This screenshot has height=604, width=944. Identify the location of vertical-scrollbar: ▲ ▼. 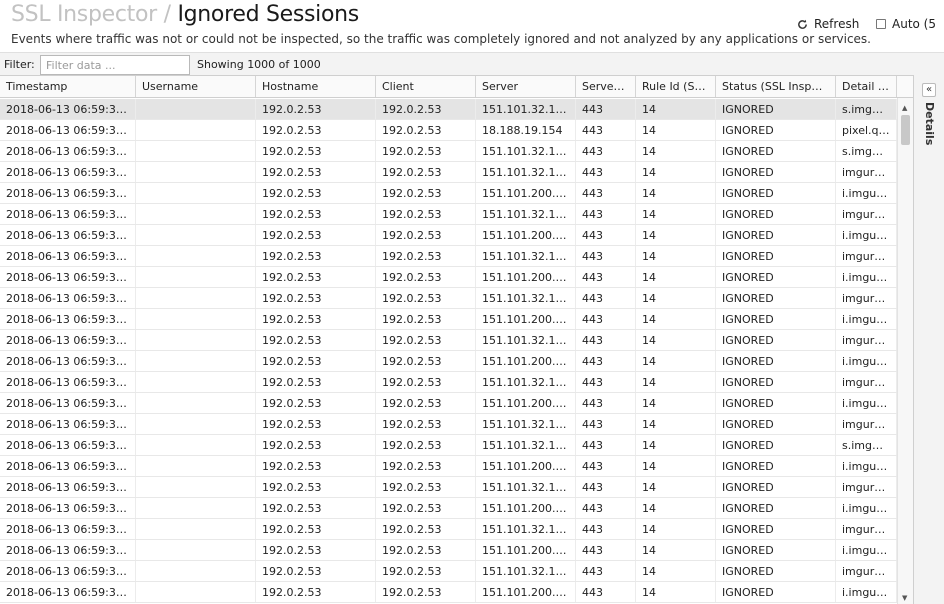
(905, 351).